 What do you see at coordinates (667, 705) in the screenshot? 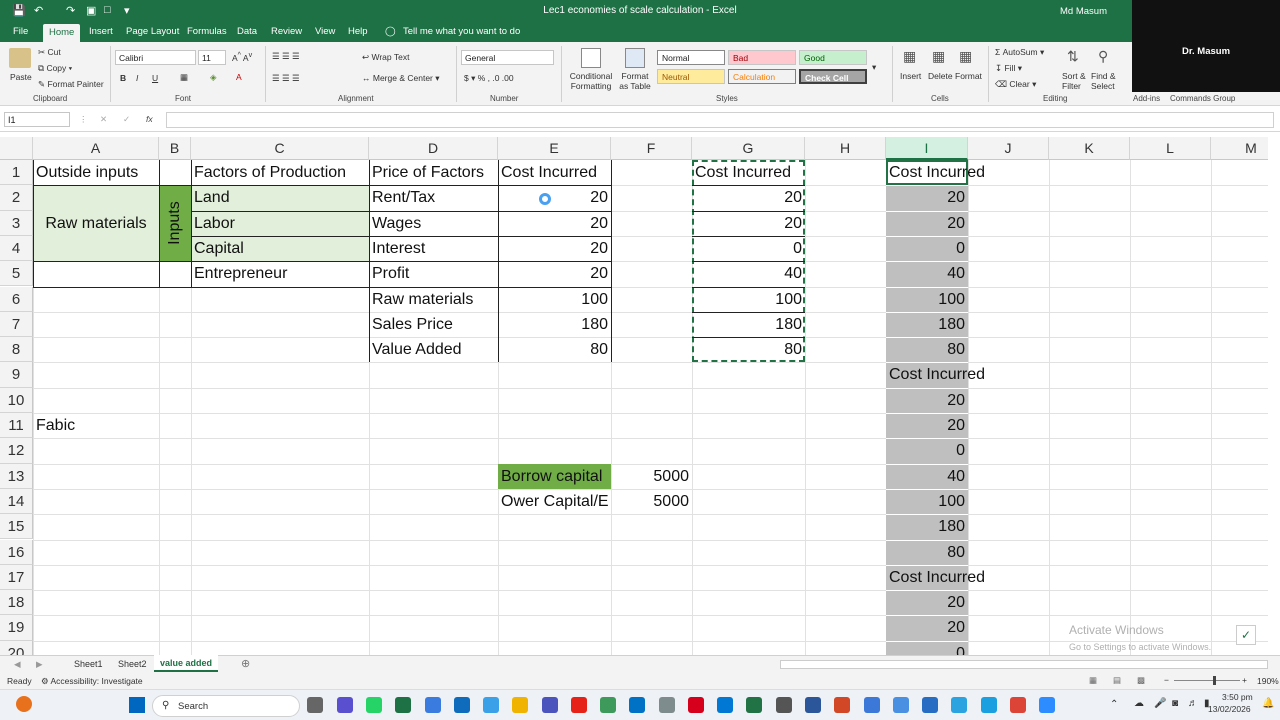
I see `calculator-icon` at bounding box center [667, 705].